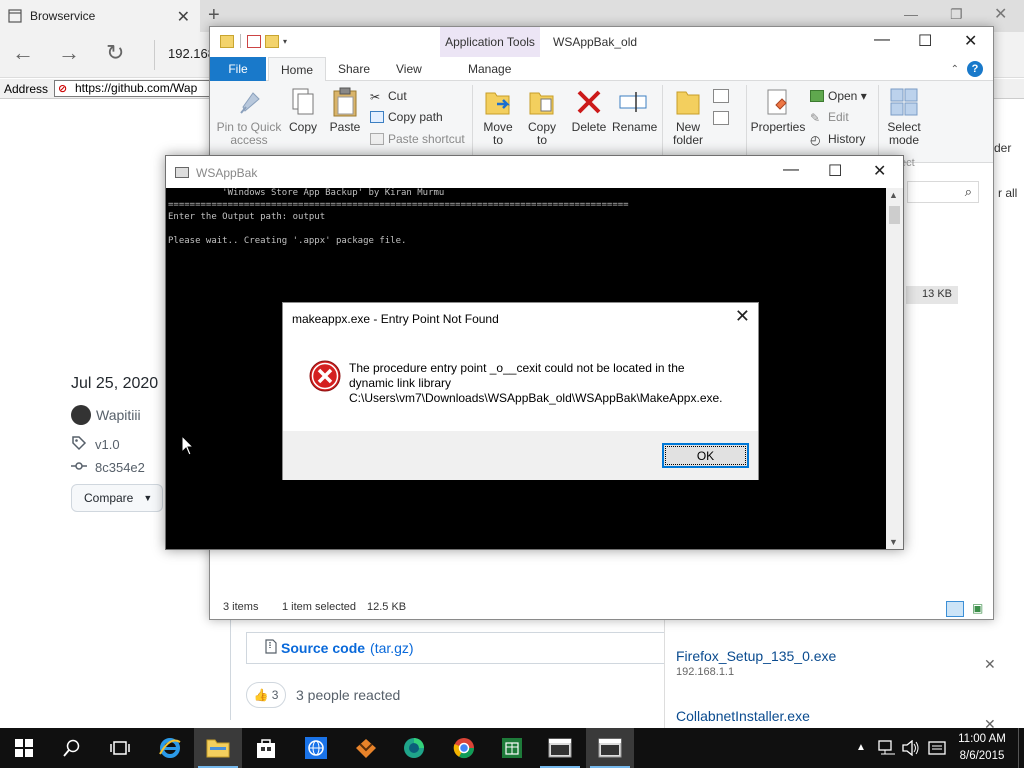 This screenshot has height=768, width=1024. What do you see at coordinates (1021, 748) in the screenshot?
I see `show-desktop-button` at bounding box center [1021, 748].